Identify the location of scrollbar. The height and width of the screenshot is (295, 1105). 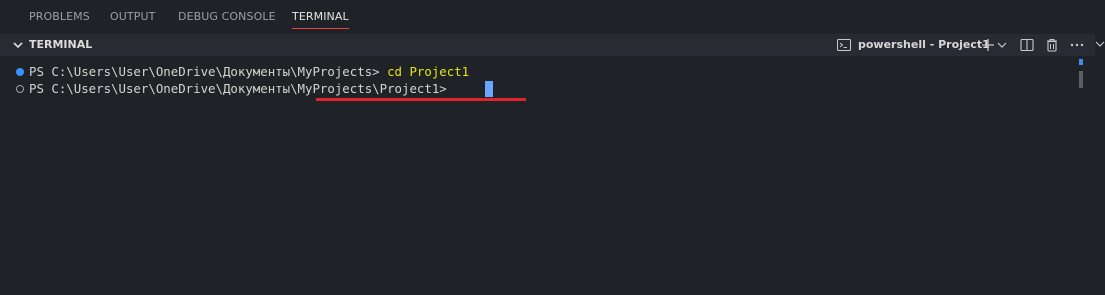
(1081, 74).